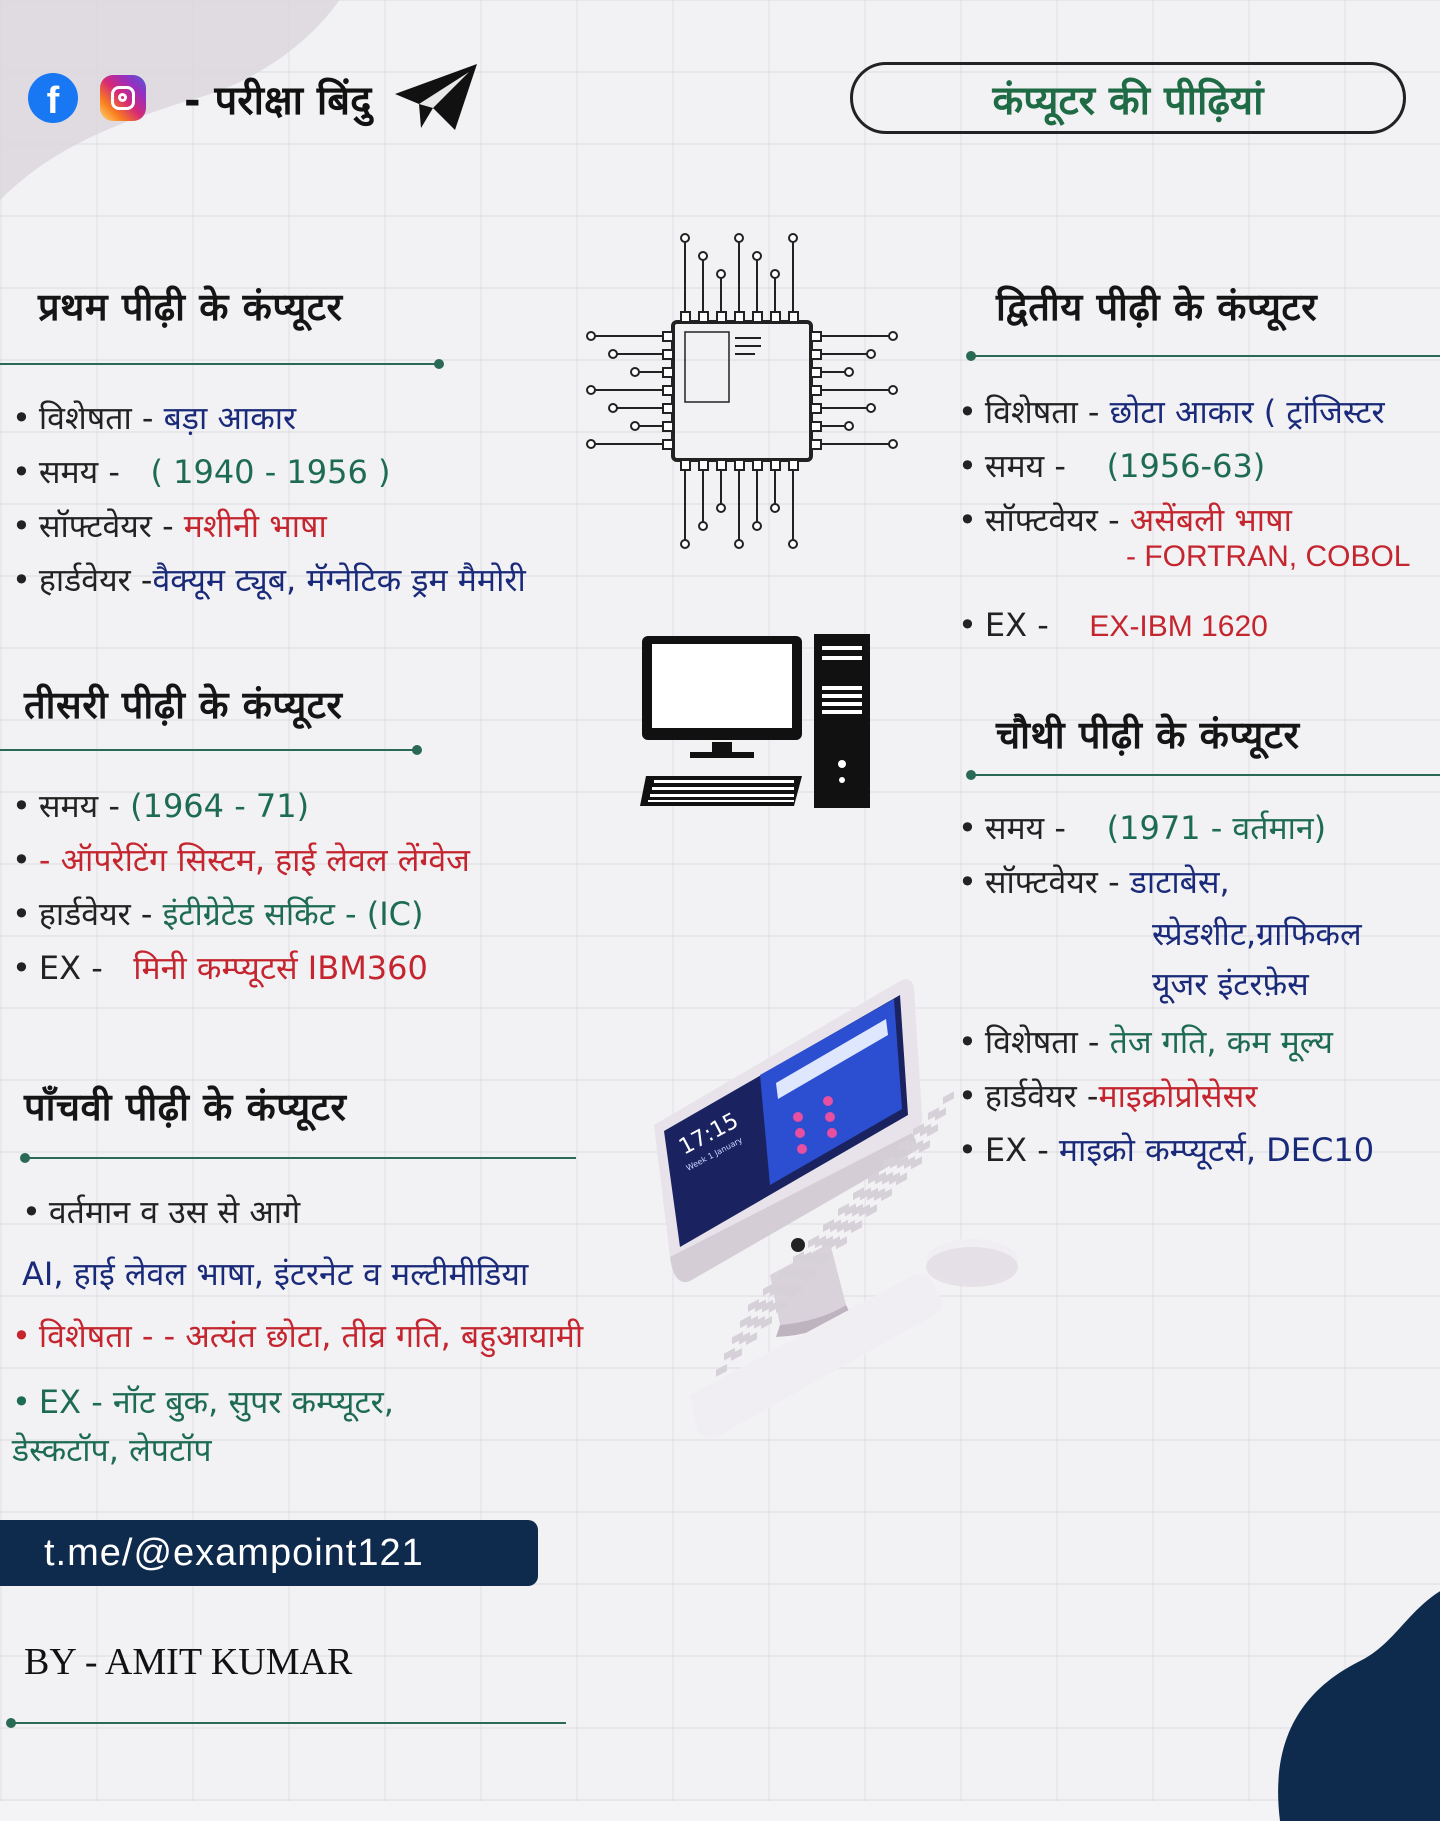 The image size is (1440, 1821). I want to click on author-credit: BY - AMIT KUMAR, so click(188, 1662).